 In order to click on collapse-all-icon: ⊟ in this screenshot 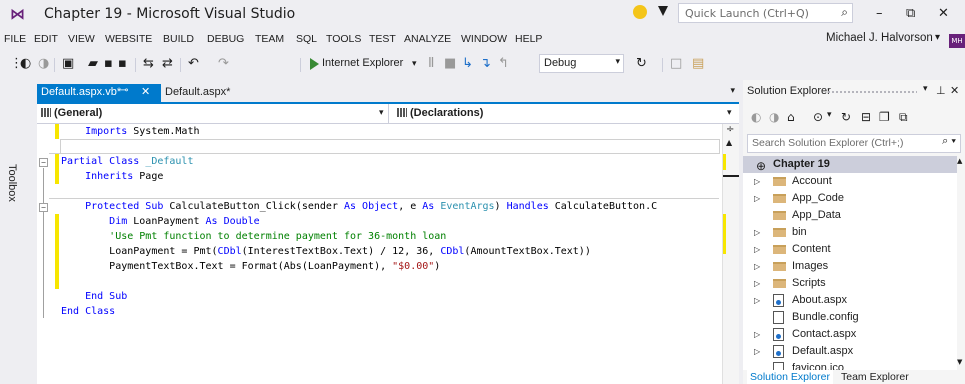, I will do `click(866, 117)`.